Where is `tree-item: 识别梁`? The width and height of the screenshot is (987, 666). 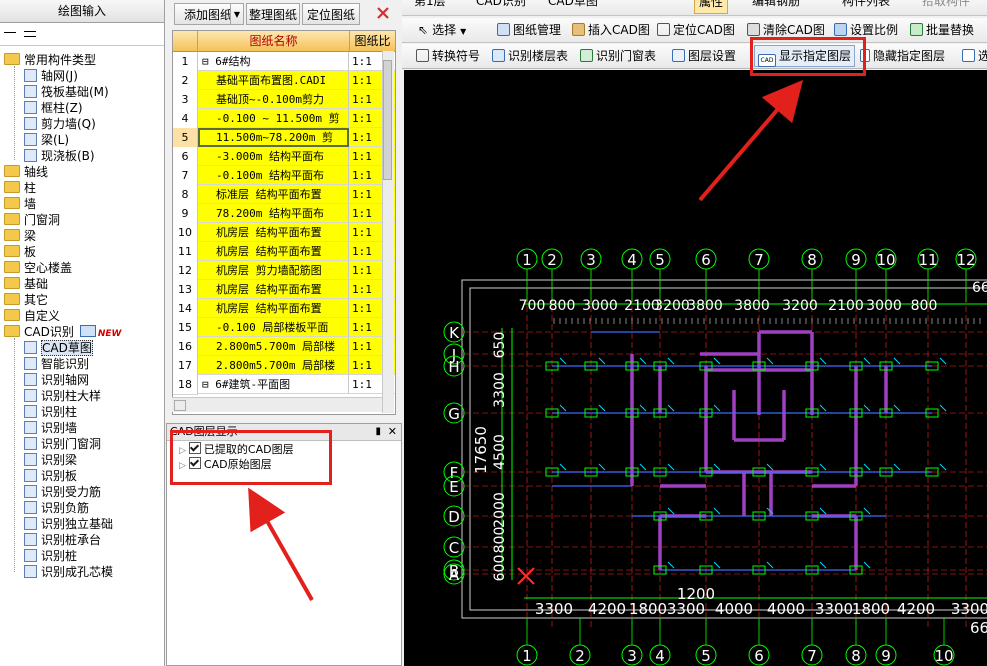
tree-item: 识别梁 is located at coordinates (50, 460).